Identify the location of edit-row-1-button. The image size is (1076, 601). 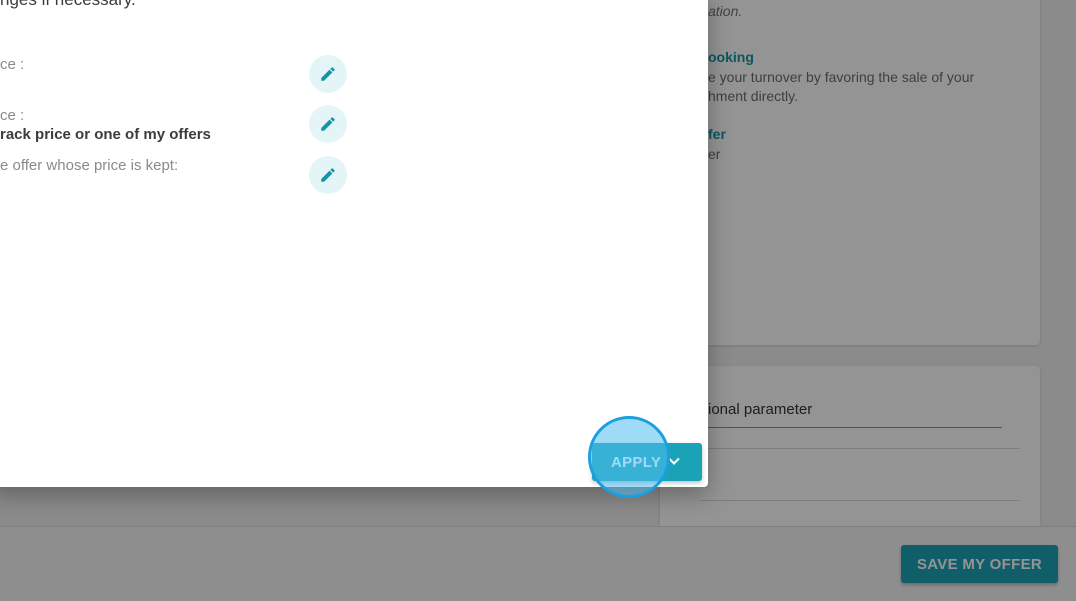
(328, 74).